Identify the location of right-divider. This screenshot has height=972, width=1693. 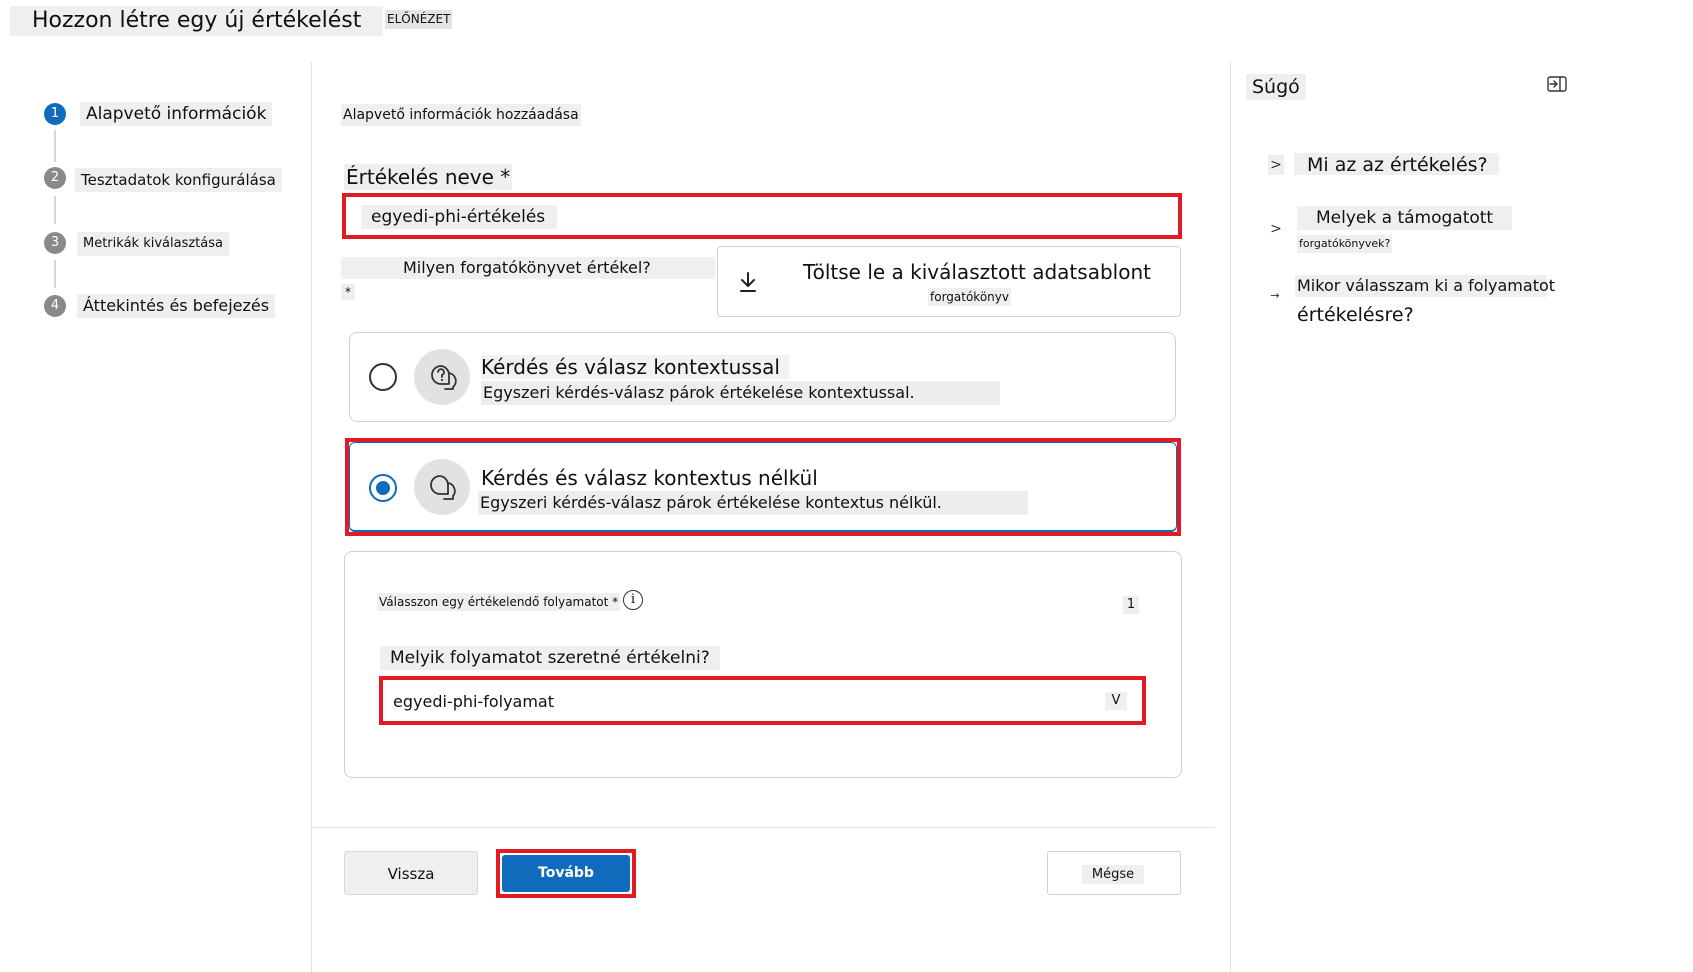
(1230, 517).